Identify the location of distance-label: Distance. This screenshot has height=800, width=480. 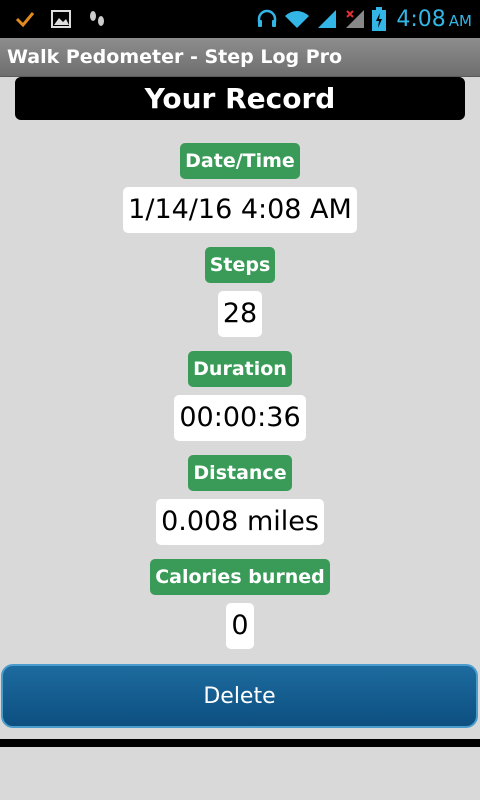
(240, 473).